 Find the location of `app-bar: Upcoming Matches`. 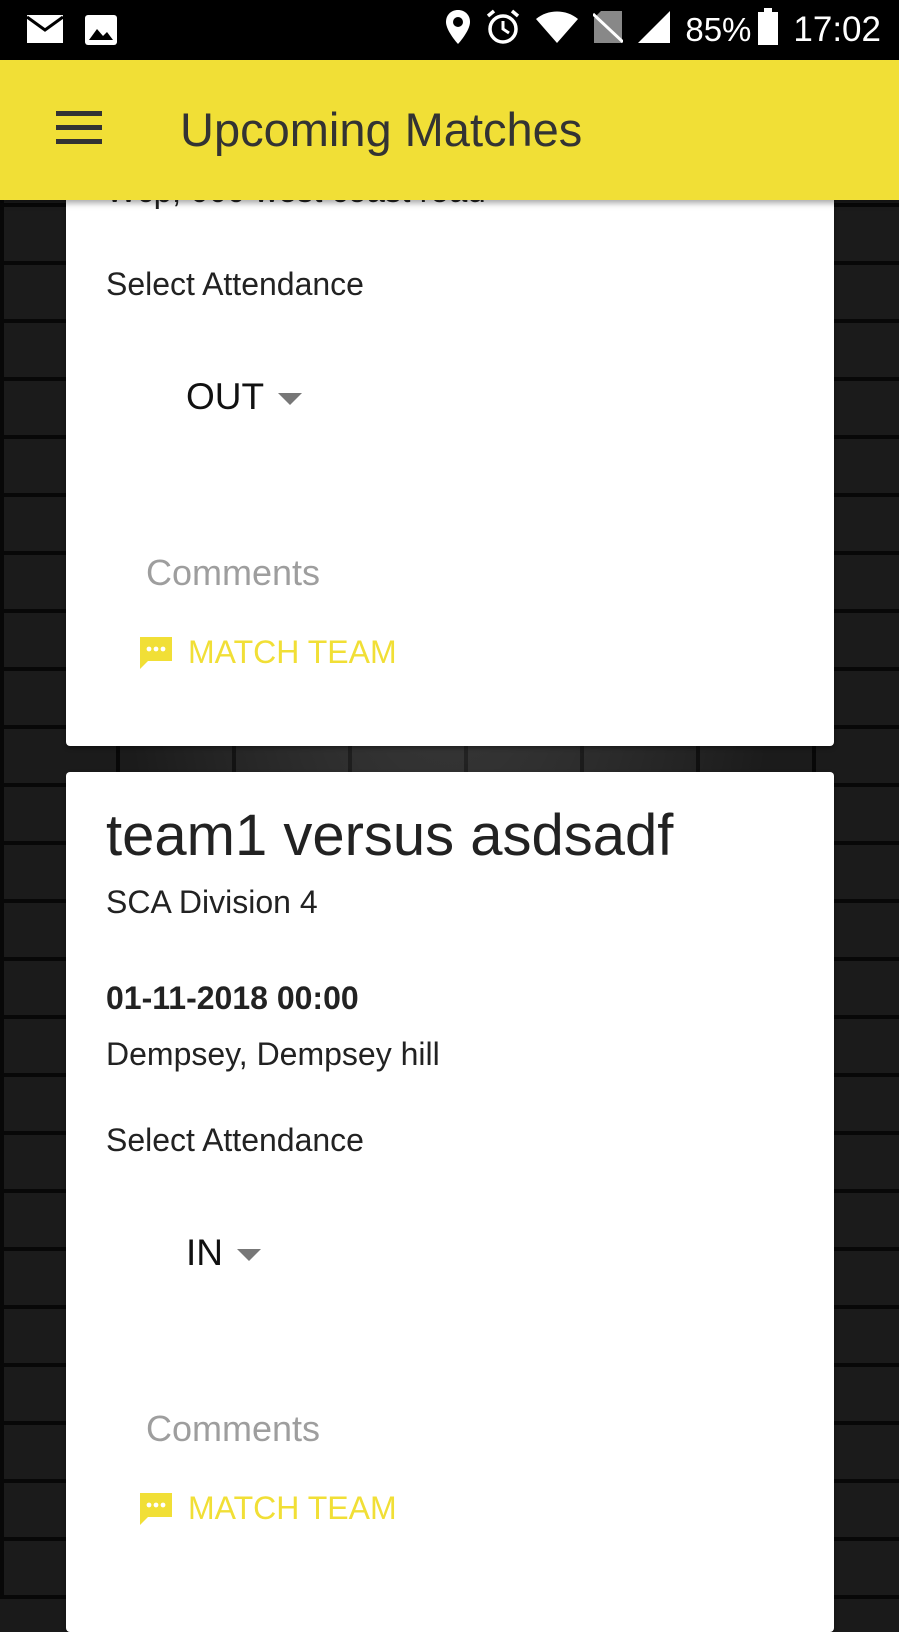

app-bar: Upcoming Matches is located at coordinates (449, 130).